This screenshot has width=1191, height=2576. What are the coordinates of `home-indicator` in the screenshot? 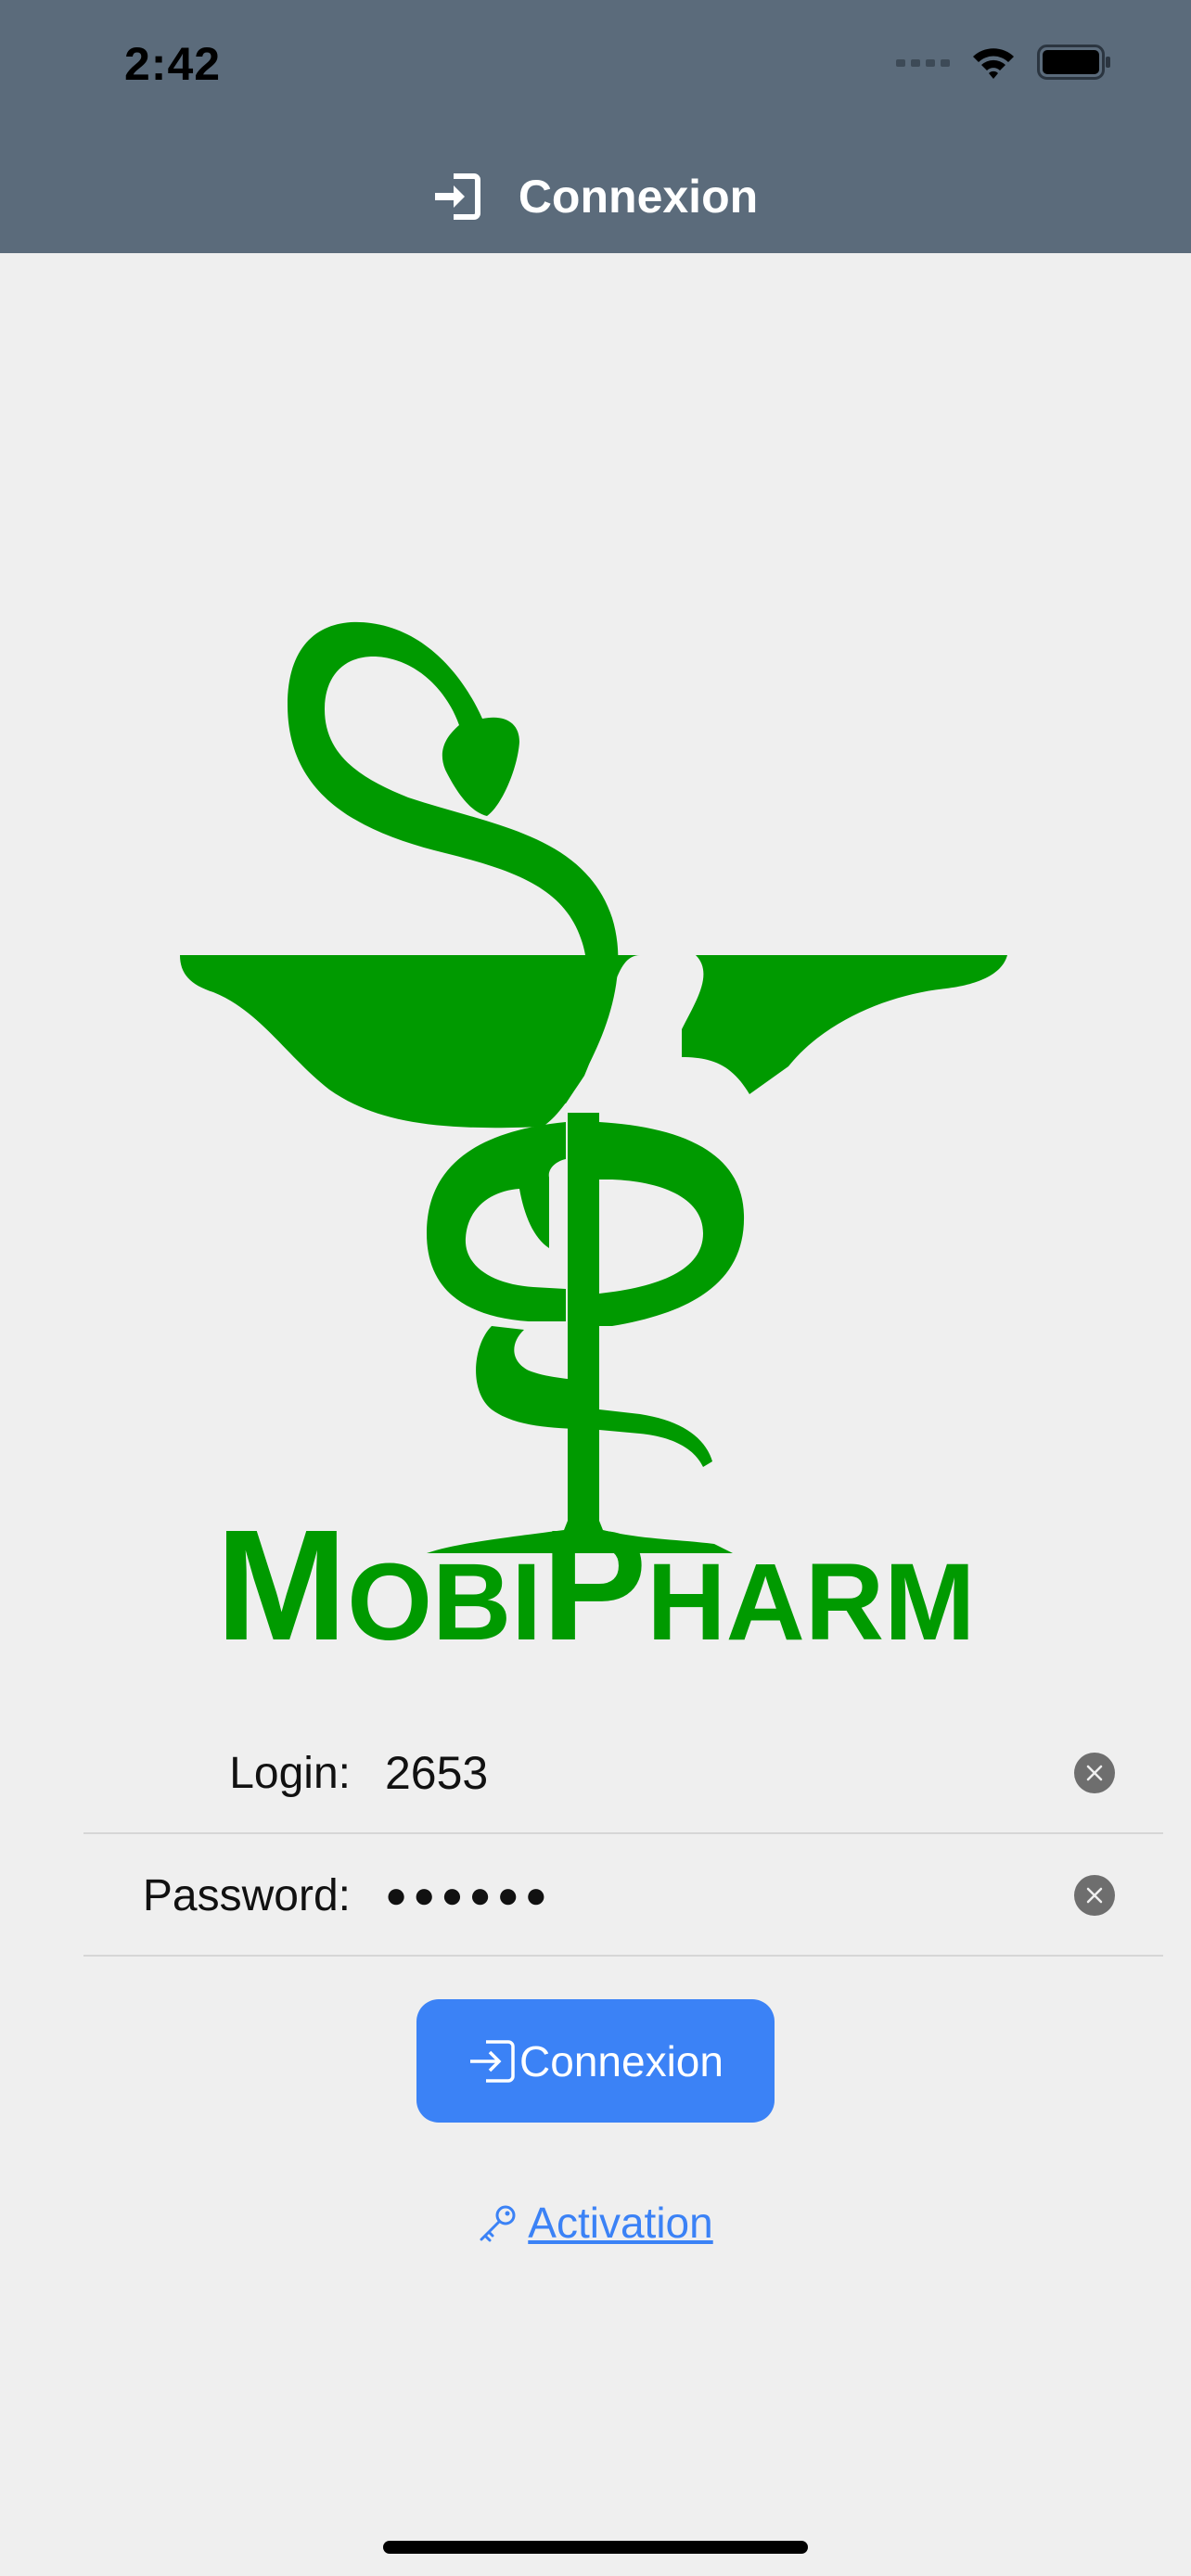 It's located at (595, 2547).